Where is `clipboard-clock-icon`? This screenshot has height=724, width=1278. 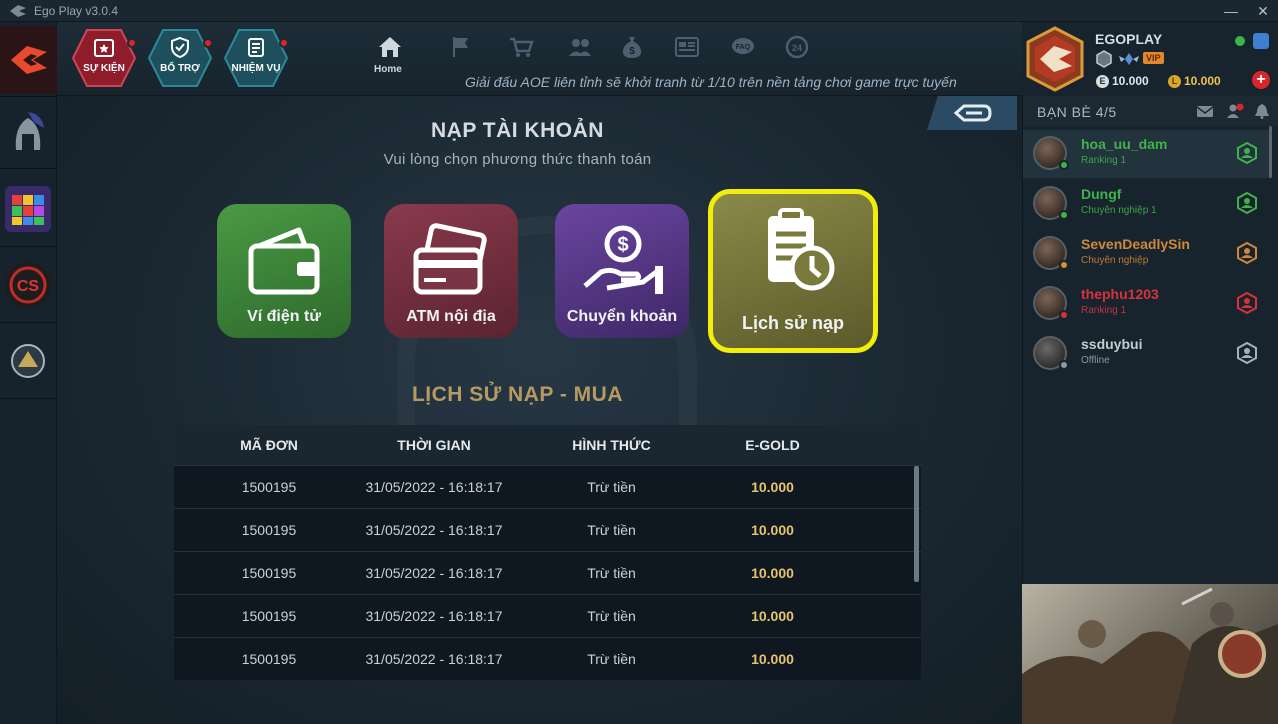
clipboard-clock-icon is located at coordinates (801, 249).